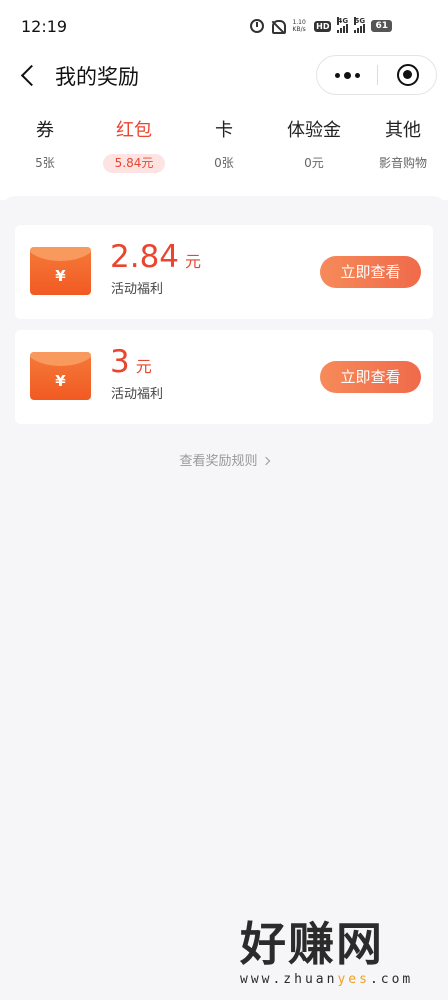 The width and height of the screenshot is (448, 1000). I want to click on rules-link-label: 查看奖励规则, so click(218, 461).